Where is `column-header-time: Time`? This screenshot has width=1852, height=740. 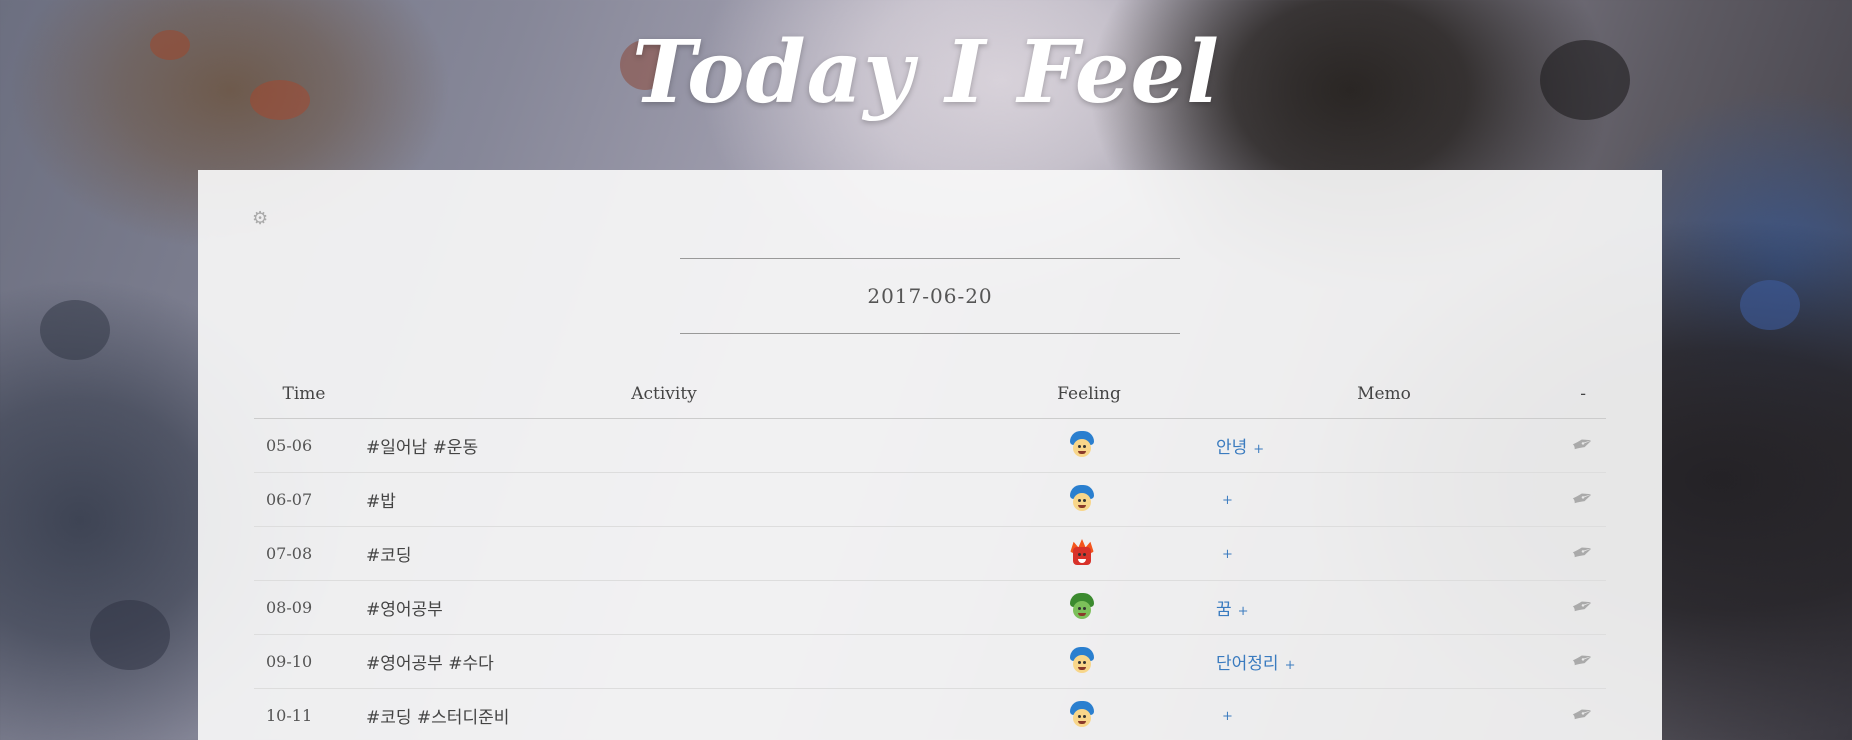
column-header-time: Time is located at coordinates (304, 394).